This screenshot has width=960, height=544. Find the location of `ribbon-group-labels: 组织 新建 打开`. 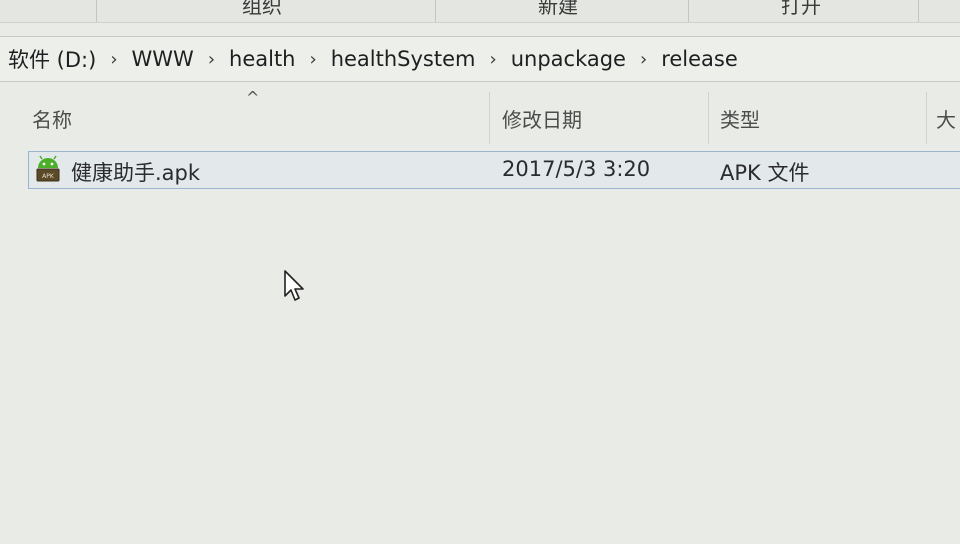

ribbon-group-labels: 组织 新建 打开 is located at coordinates (480, 11).